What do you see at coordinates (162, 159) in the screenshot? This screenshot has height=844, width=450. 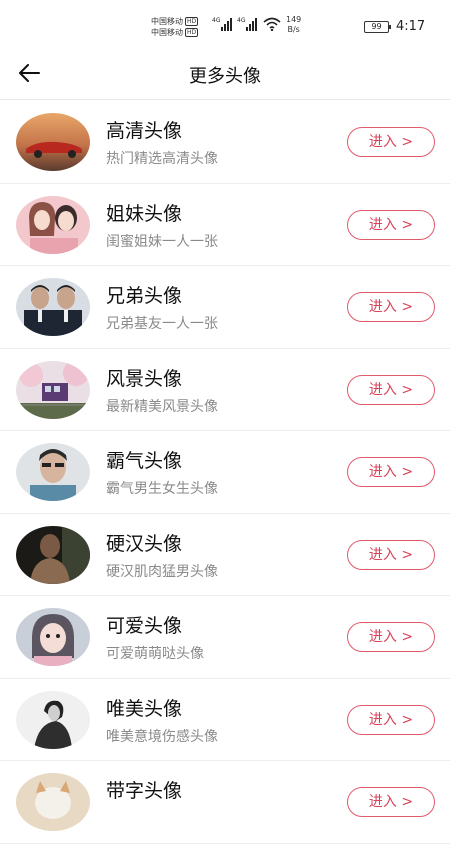 I see `item-subtitle: 热门精选高清头像` at bounding box center [162, 159].